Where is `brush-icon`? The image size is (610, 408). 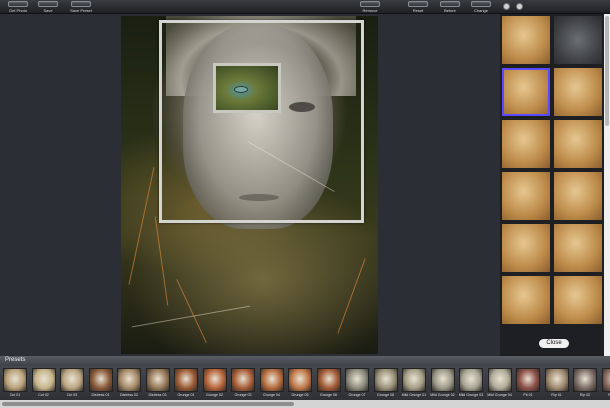 brush-icon is located at coordinates (370, 4).